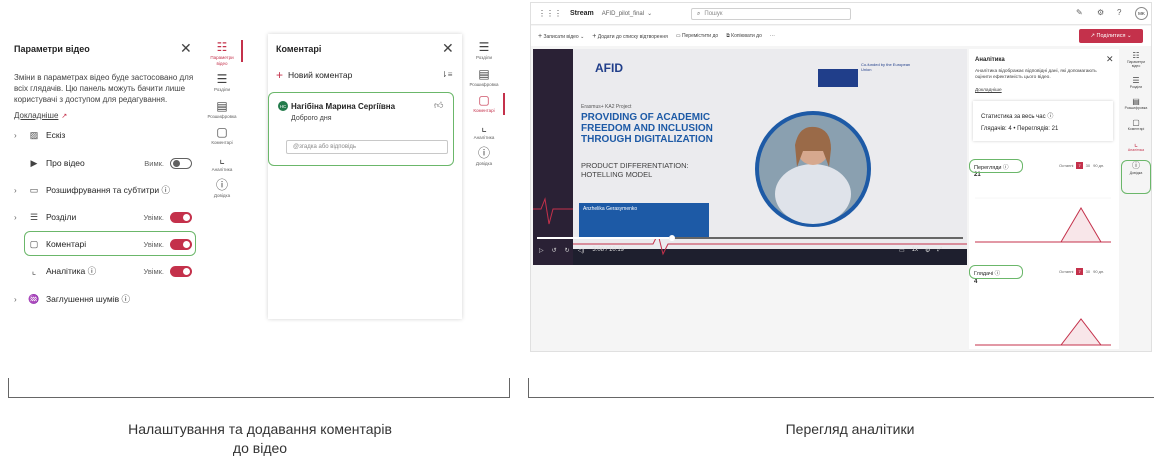 The height and width of the screenshot is (458, 1155). Describe the element at coordinates (181, 271) in the screenshot. I see `analytics-toggle` at that location.